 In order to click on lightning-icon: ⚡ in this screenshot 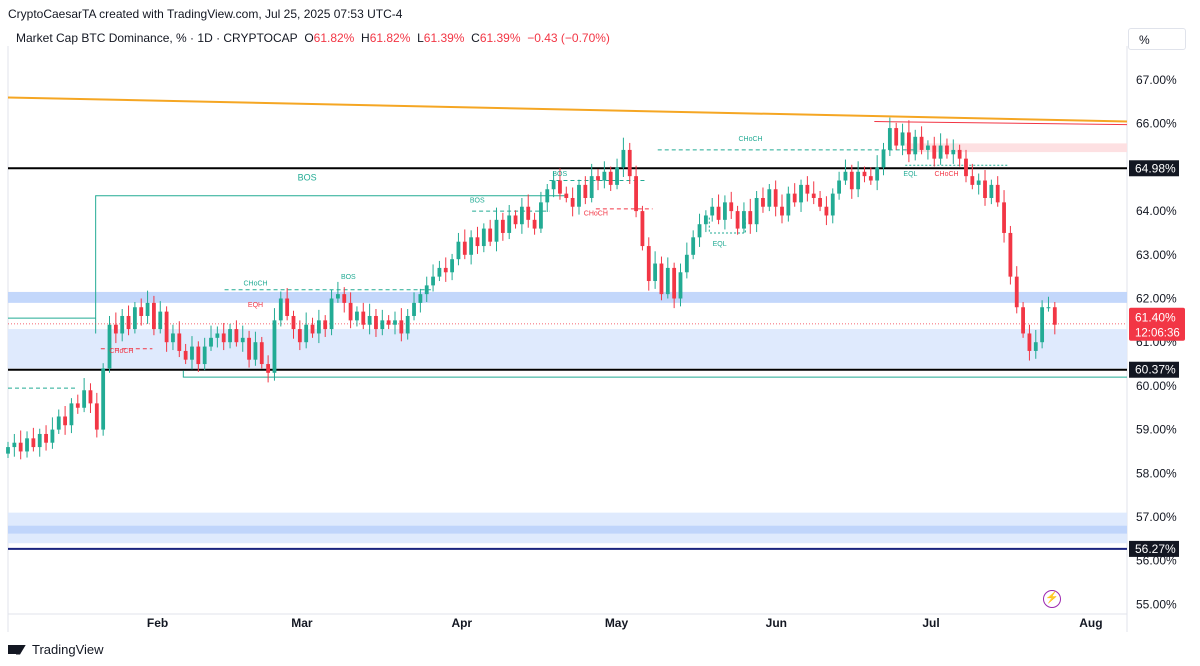, I will do `click(1052, 599)`.